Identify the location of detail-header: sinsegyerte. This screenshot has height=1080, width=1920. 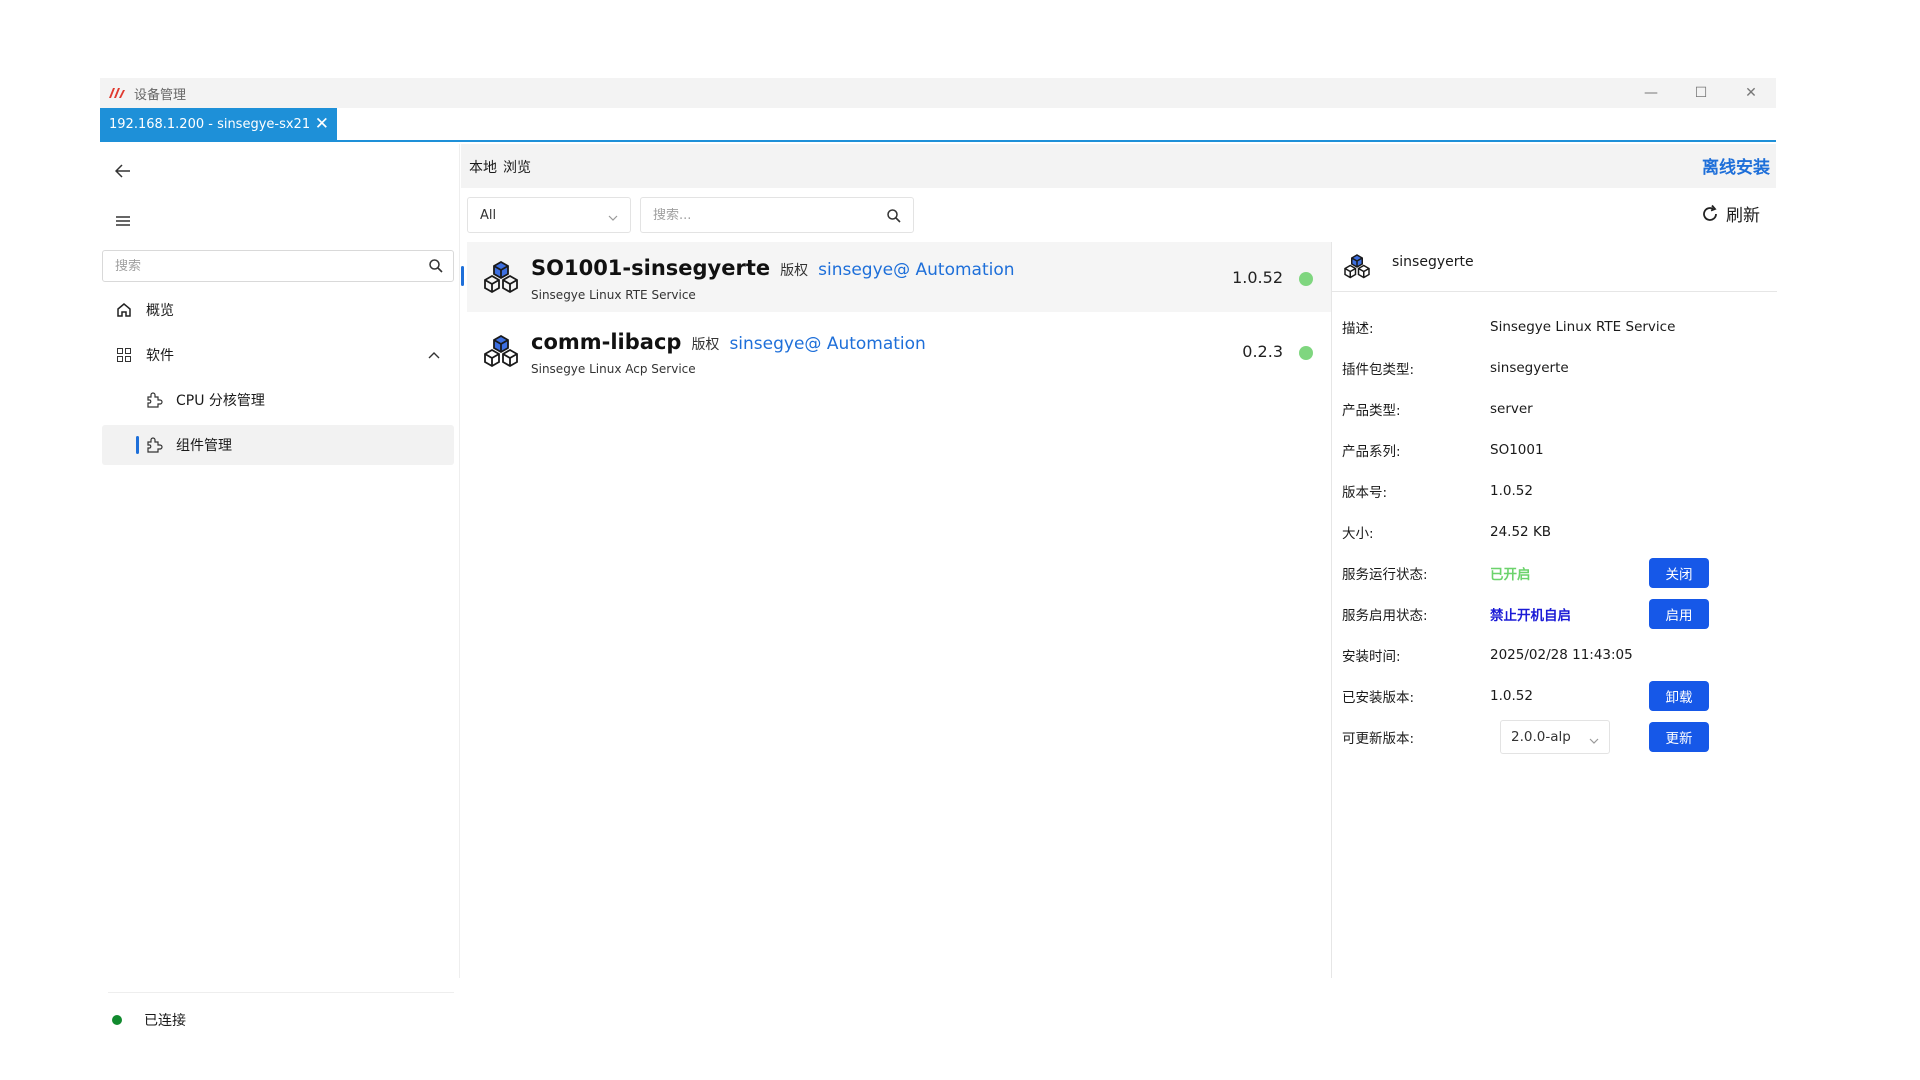
(1554, 267).